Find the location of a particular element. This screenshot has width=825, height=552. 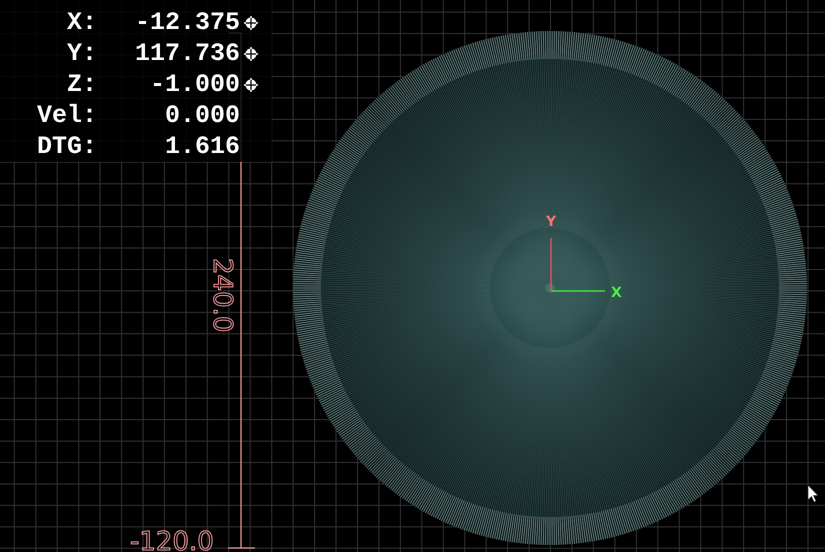

dimension-label: -120.0 is located at coordinates (172, 539).